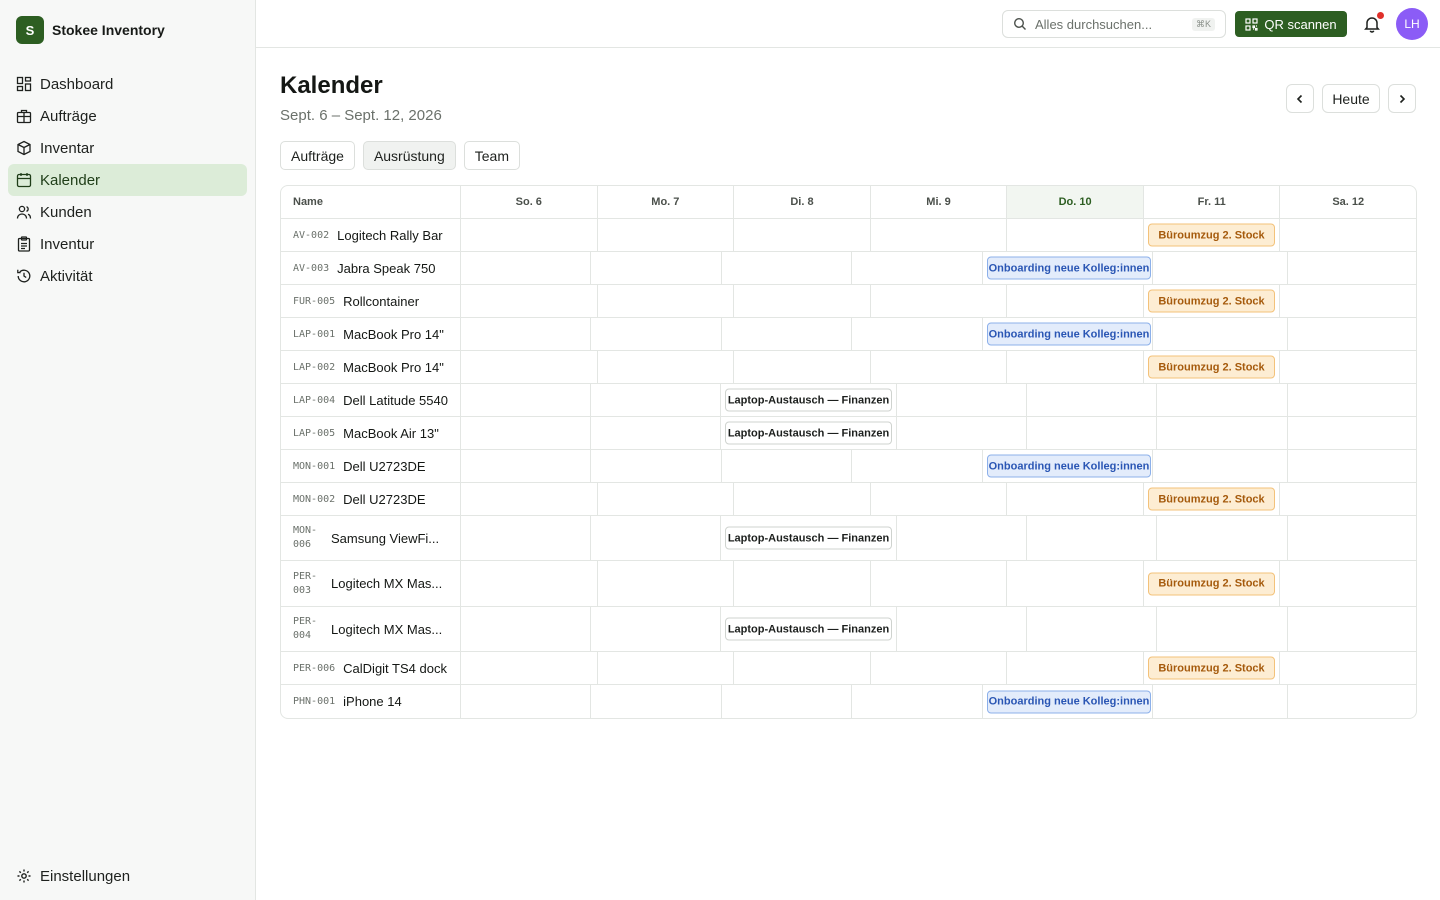  I want to click on equipment-name-cell: LAP-005 MacBook Air 13", so click(371, 433).